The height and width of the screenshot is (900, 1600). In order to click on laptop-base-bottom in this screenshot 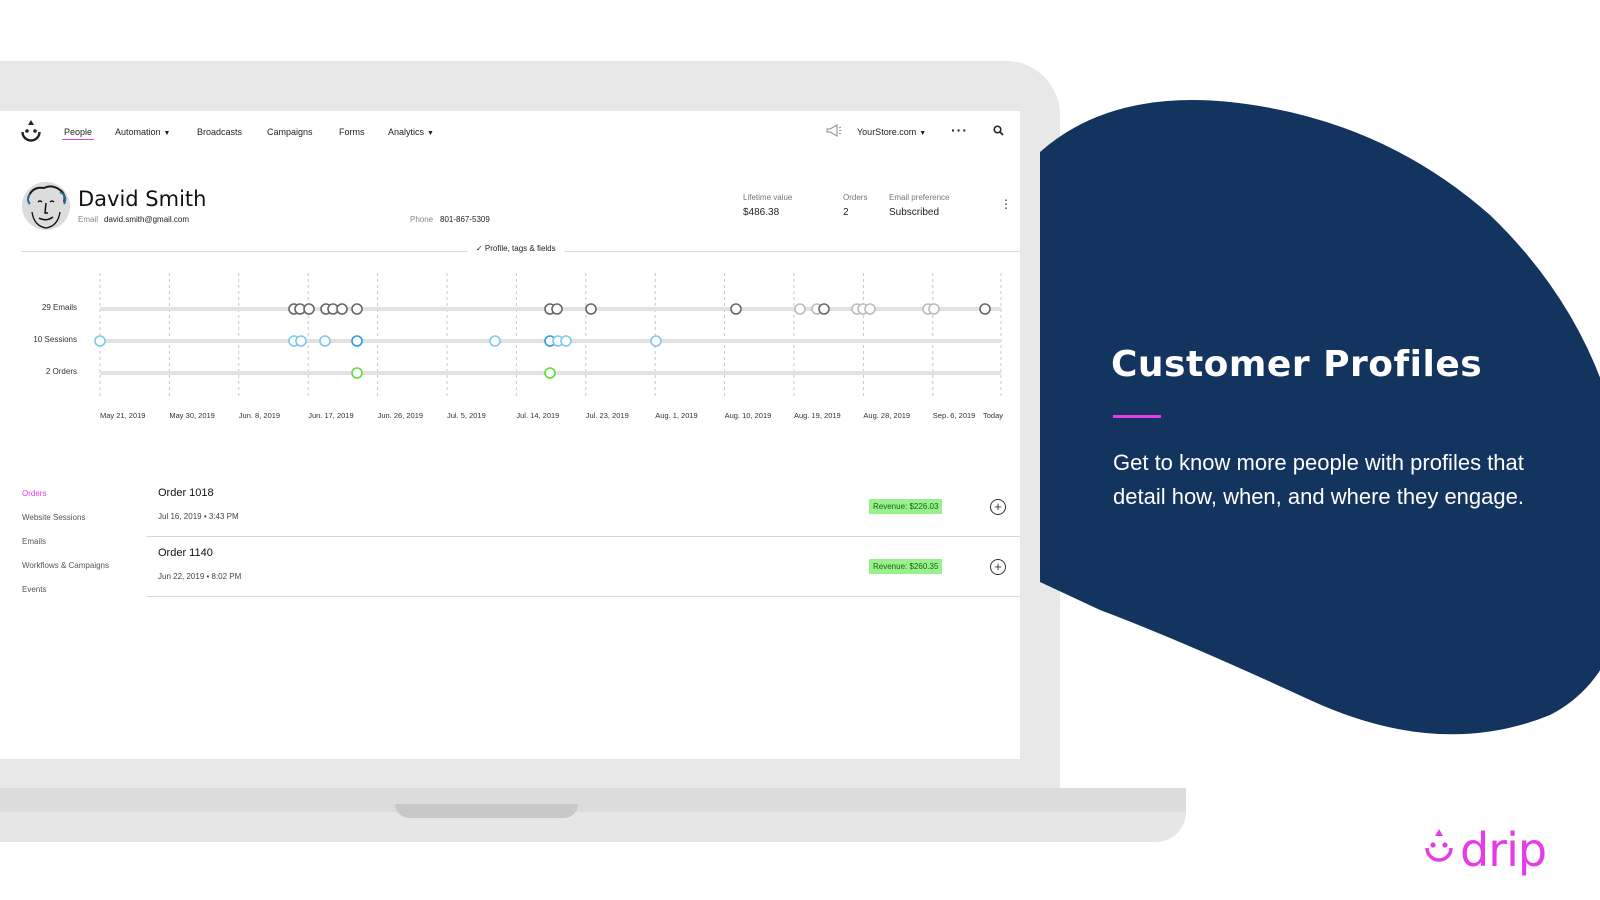, I will do `click(593, 827)`.